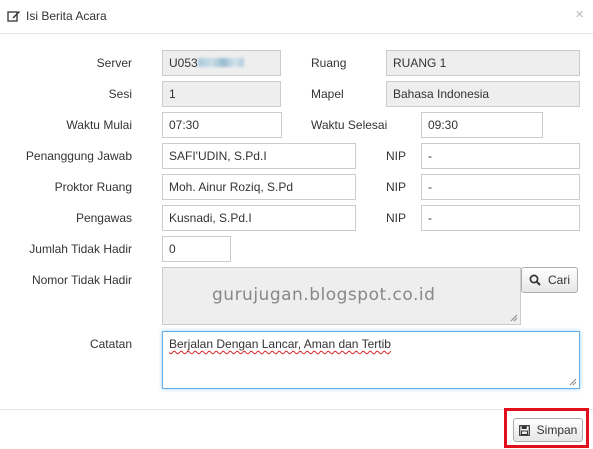 The image size is (593, 449). I want to click on highlight-box, so click(546, 428).